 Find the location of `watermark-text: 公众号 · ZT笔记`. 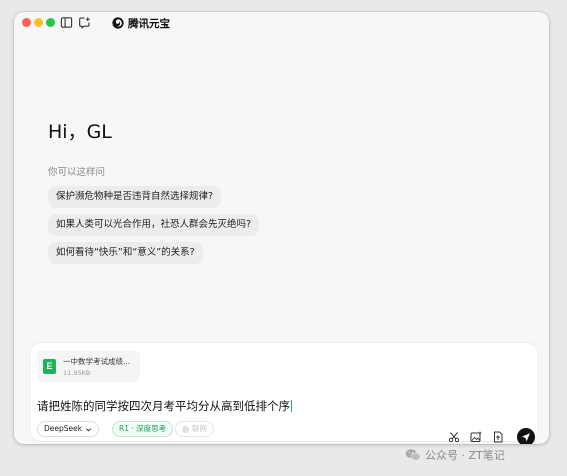

watermark-text: 公众号 · ZT笔记 is located at coordinates (465, 455).